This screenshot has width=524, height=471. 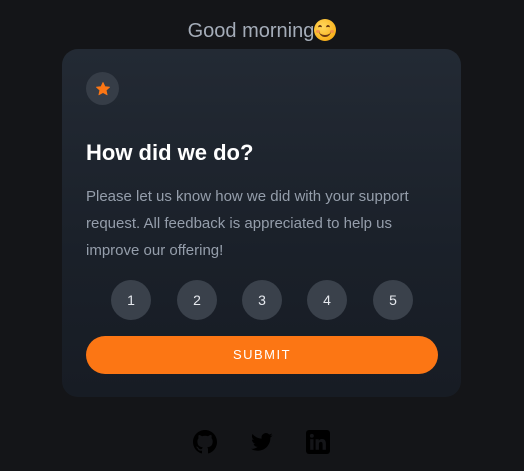 I want to click on rating-button-5: 5, so click(x=393, y=300).